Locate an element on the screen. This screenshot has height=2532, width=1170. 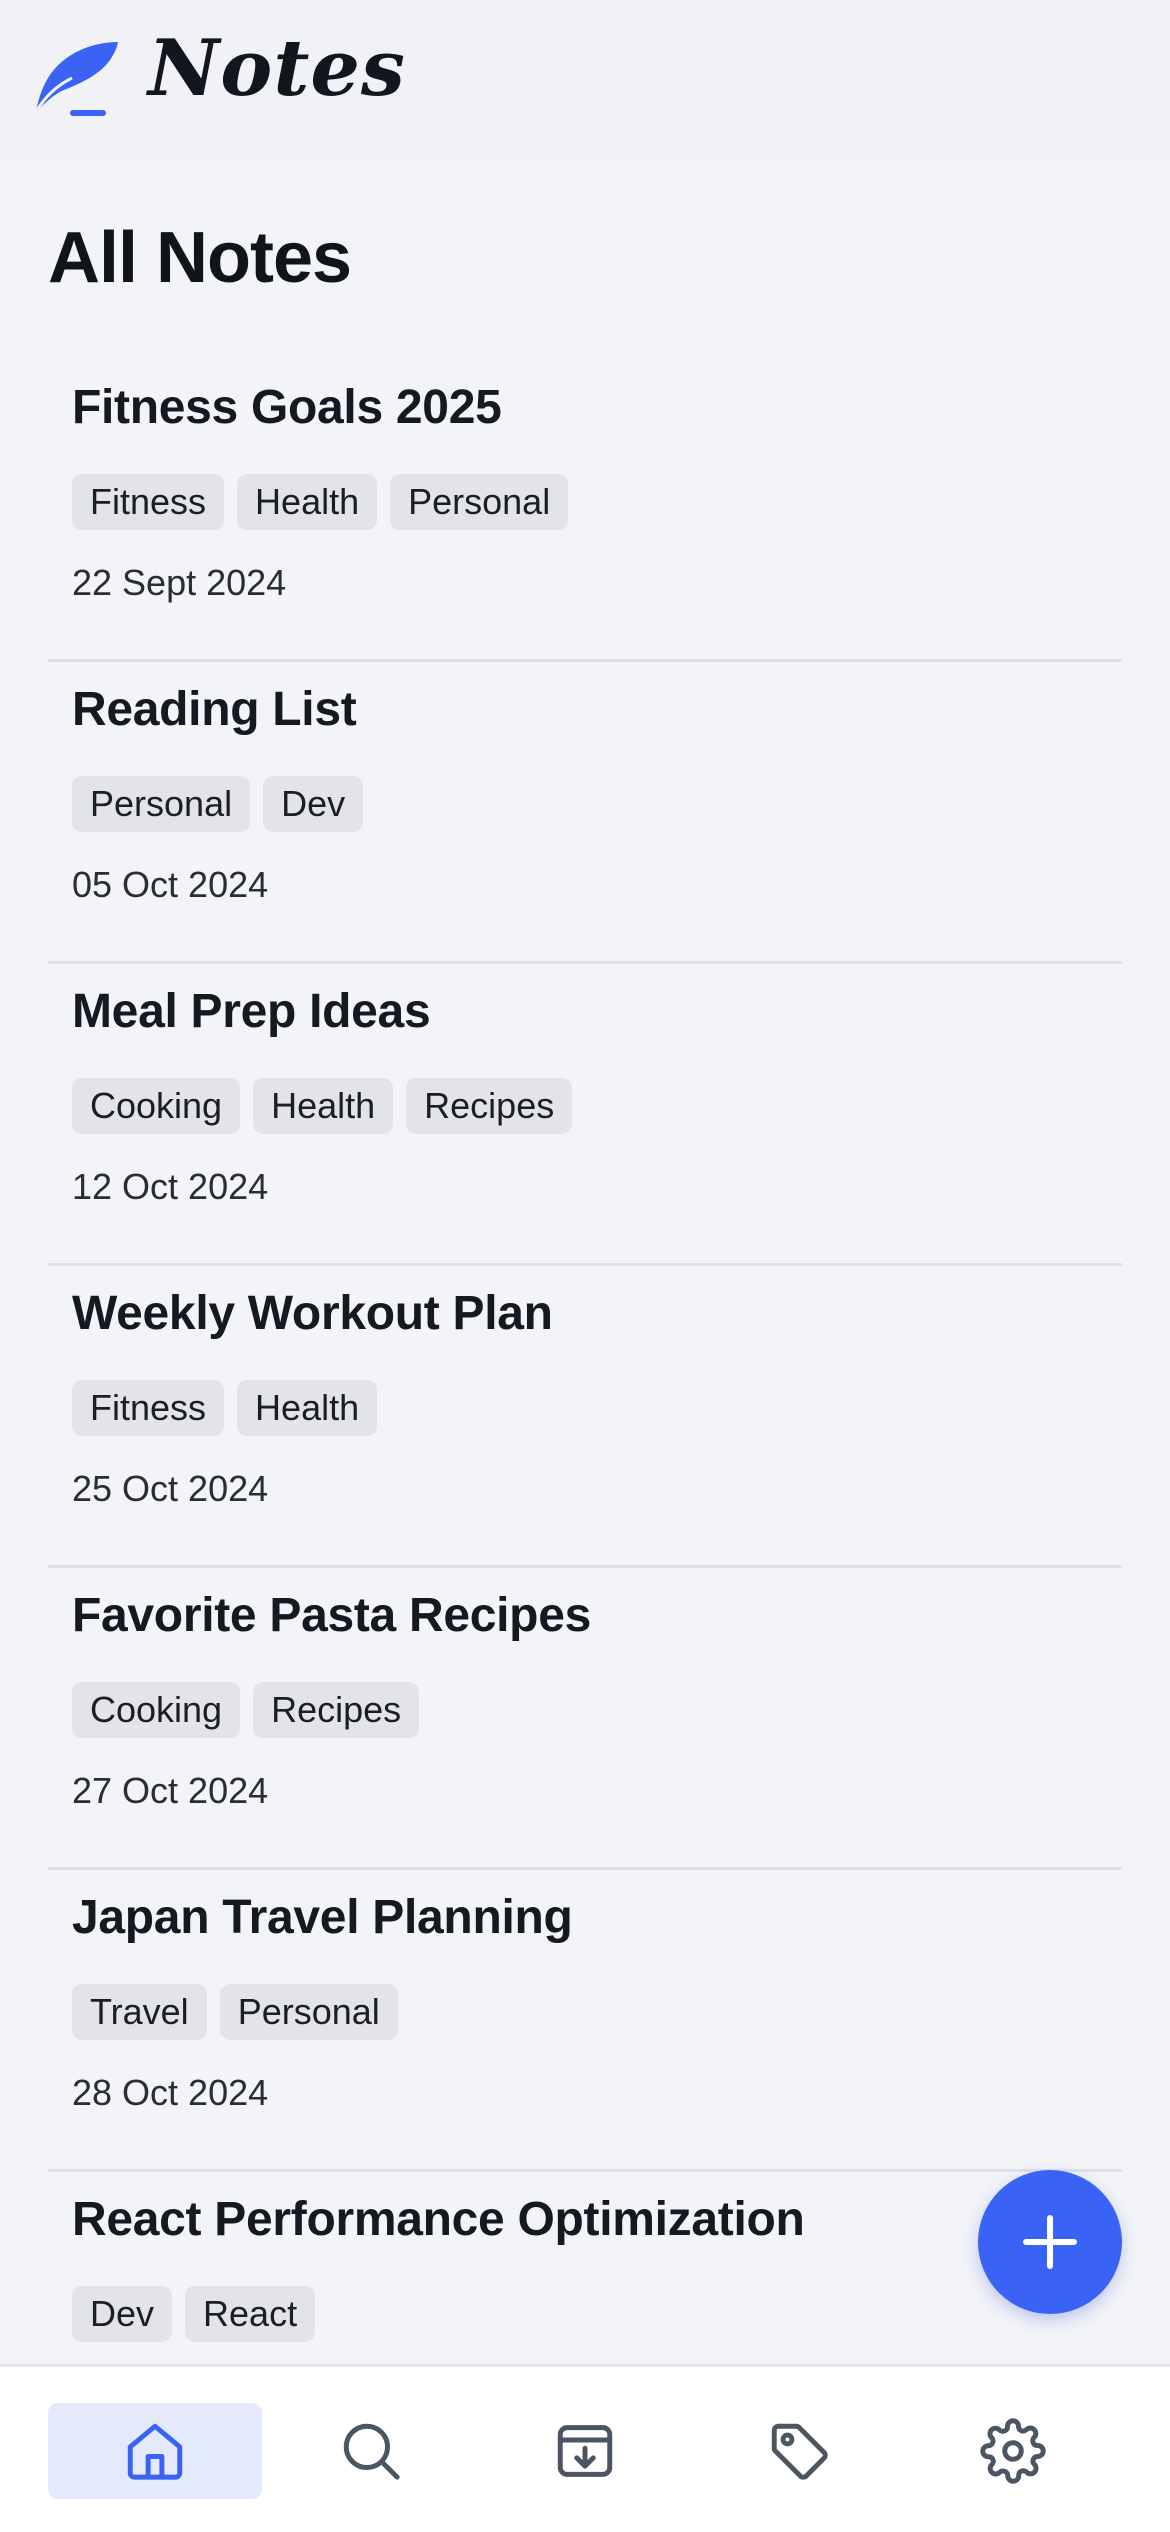
search-icon is located at coordinates (371, 2451).